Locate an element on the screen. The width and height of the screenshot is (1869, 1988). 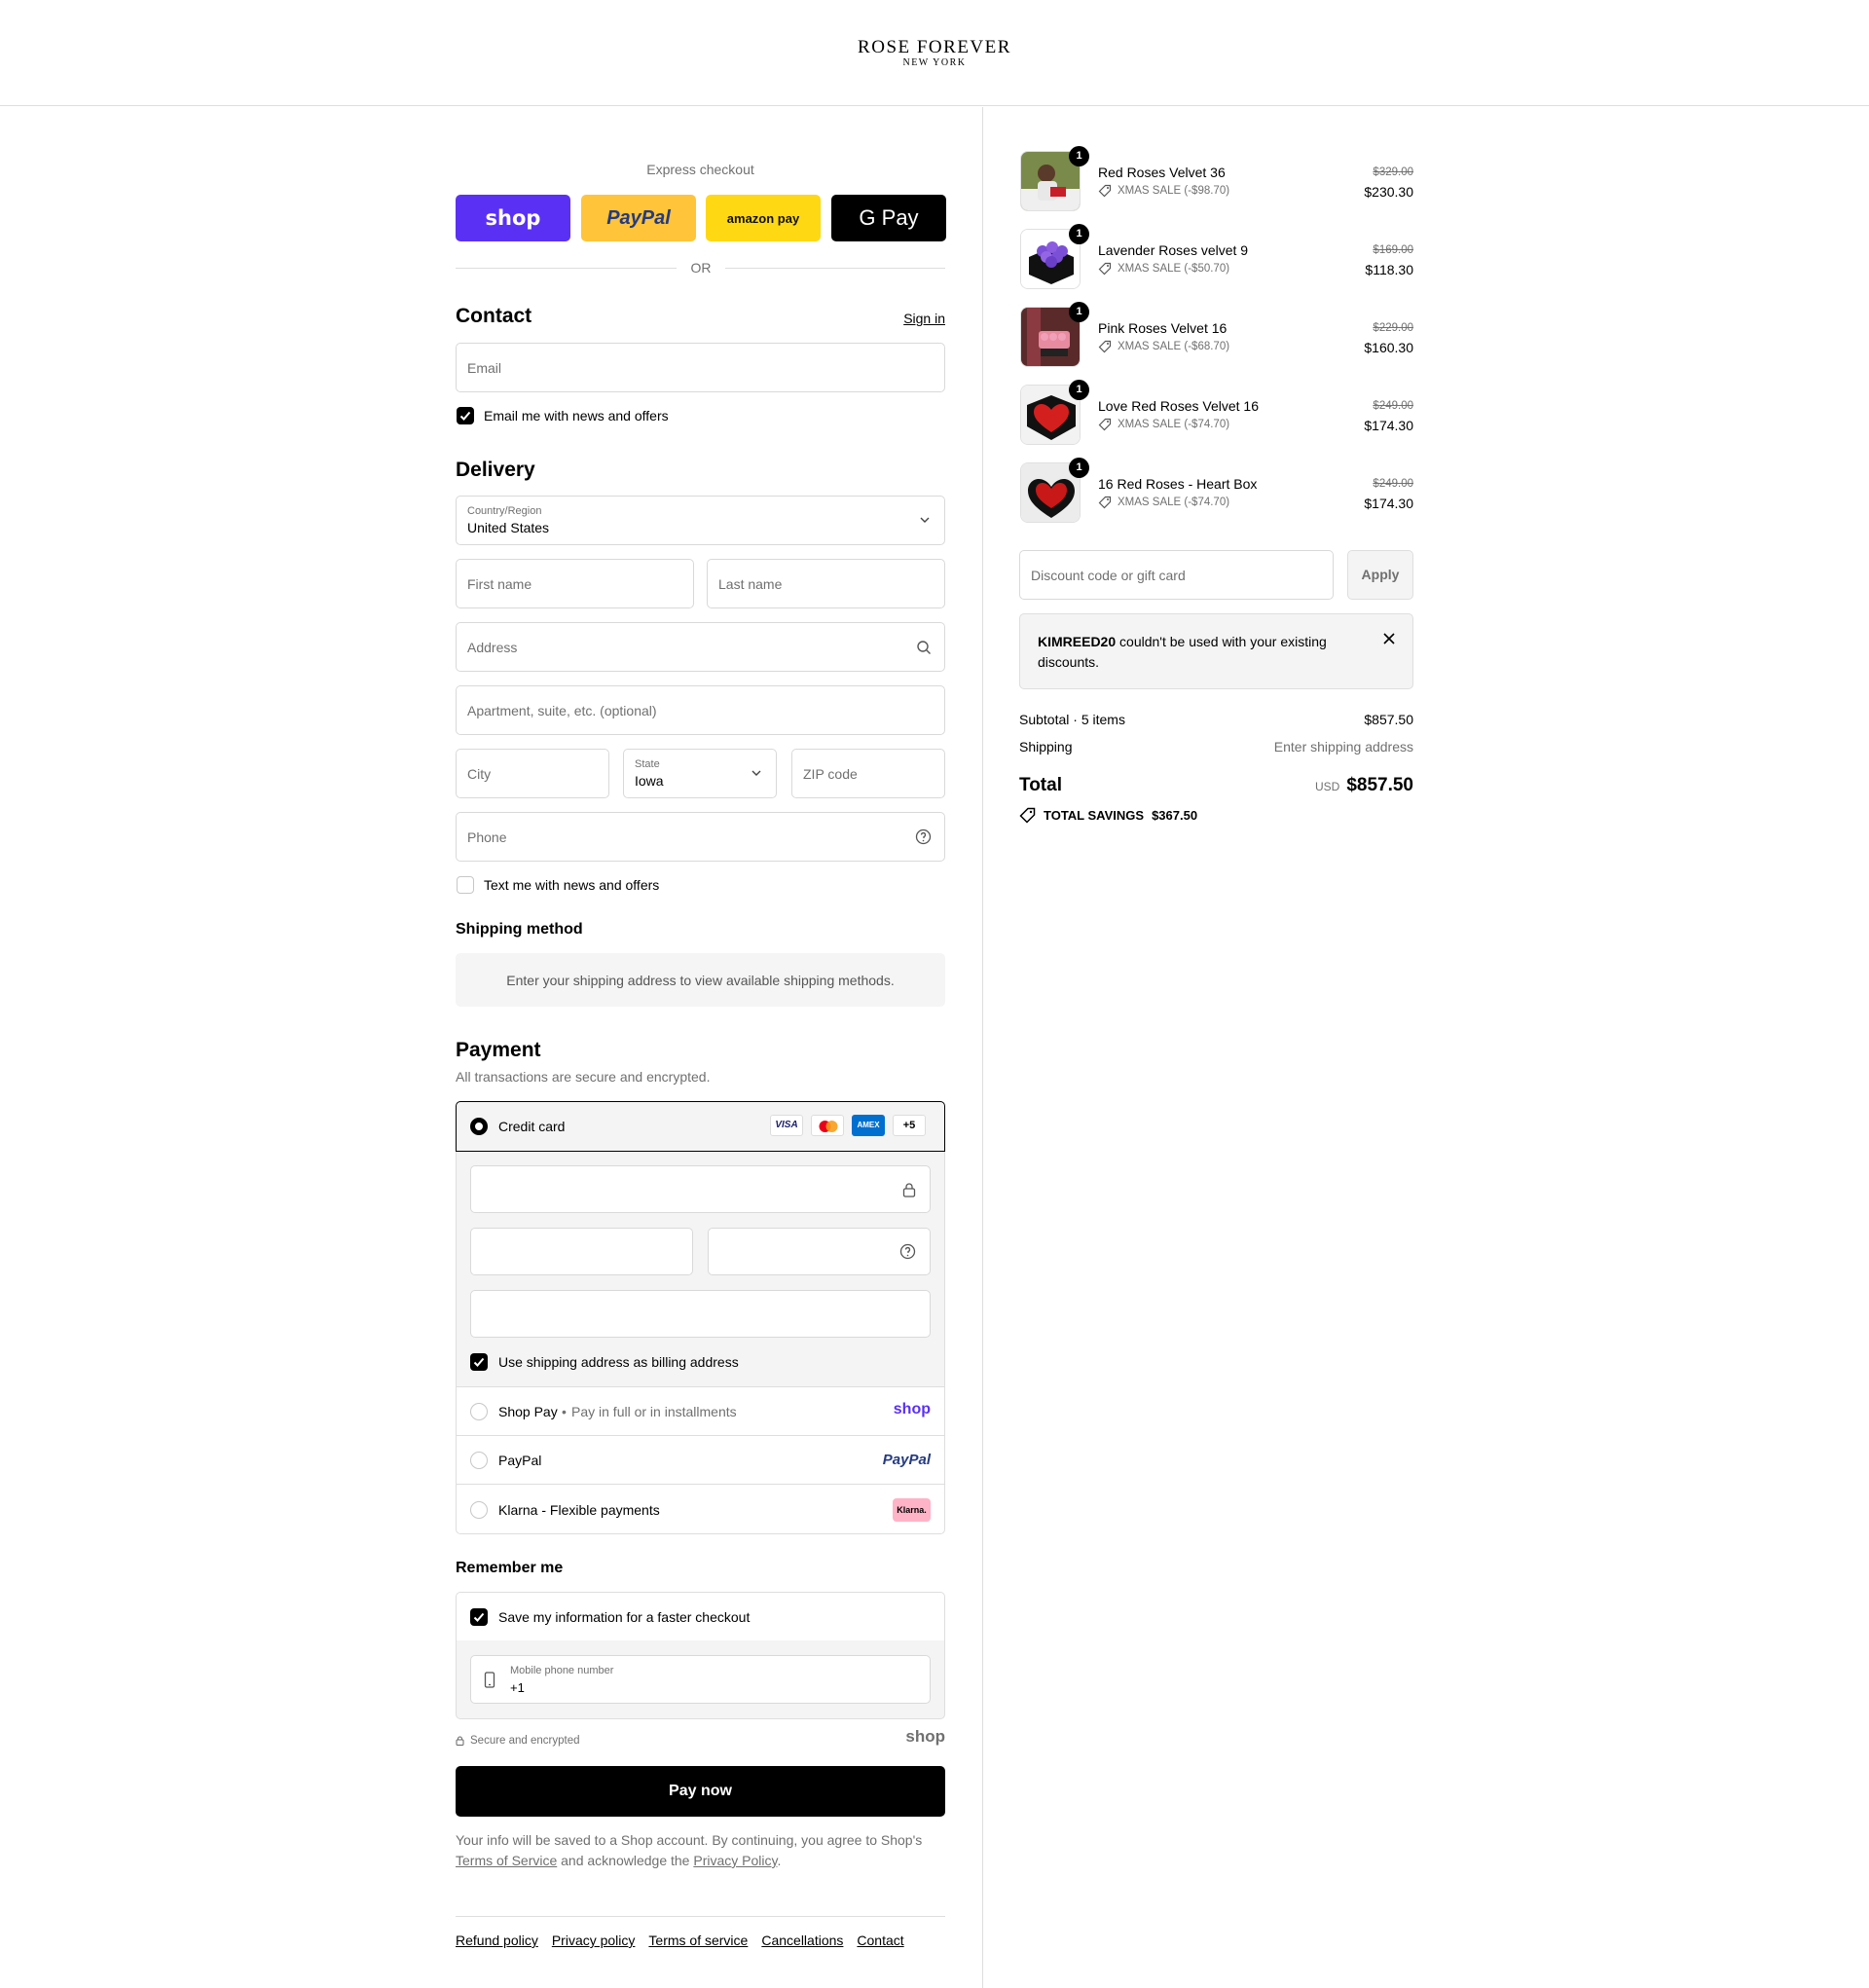
klarna-label: Klarna - Flexible payments is located at coordinates (579, 1510).